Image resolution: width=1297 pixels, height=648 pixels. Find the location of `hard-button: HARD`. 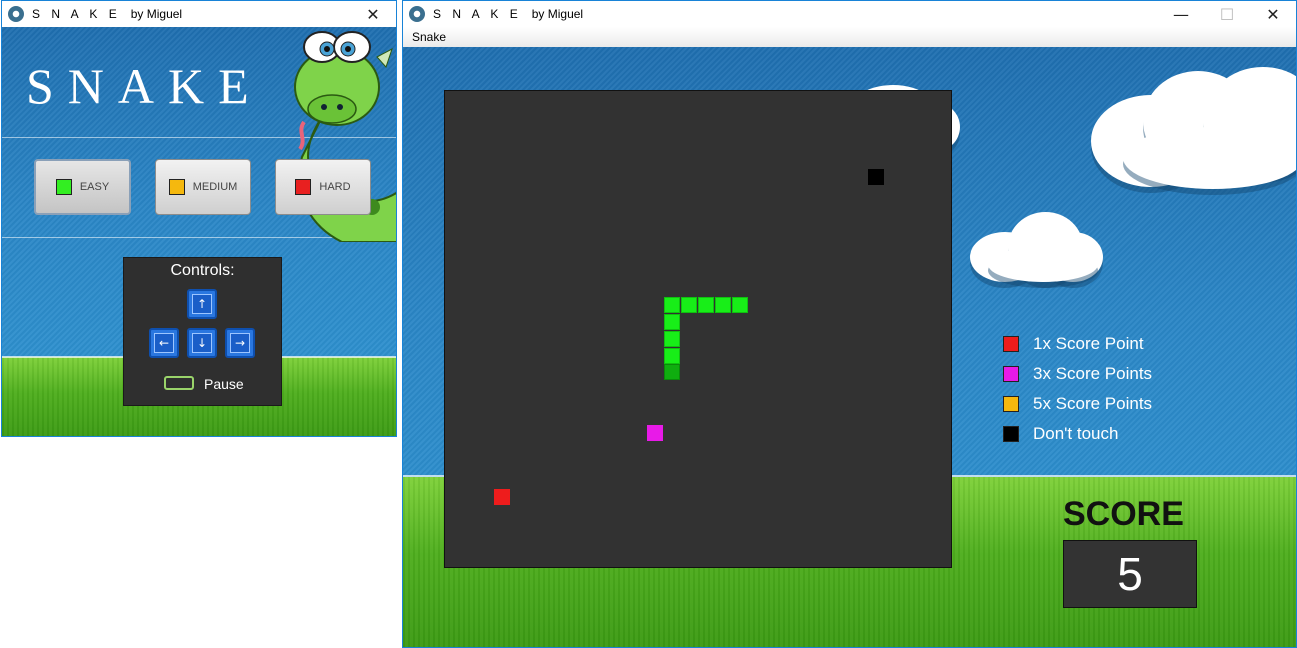

hard-button: HARD is located at coordinates (323, 187).